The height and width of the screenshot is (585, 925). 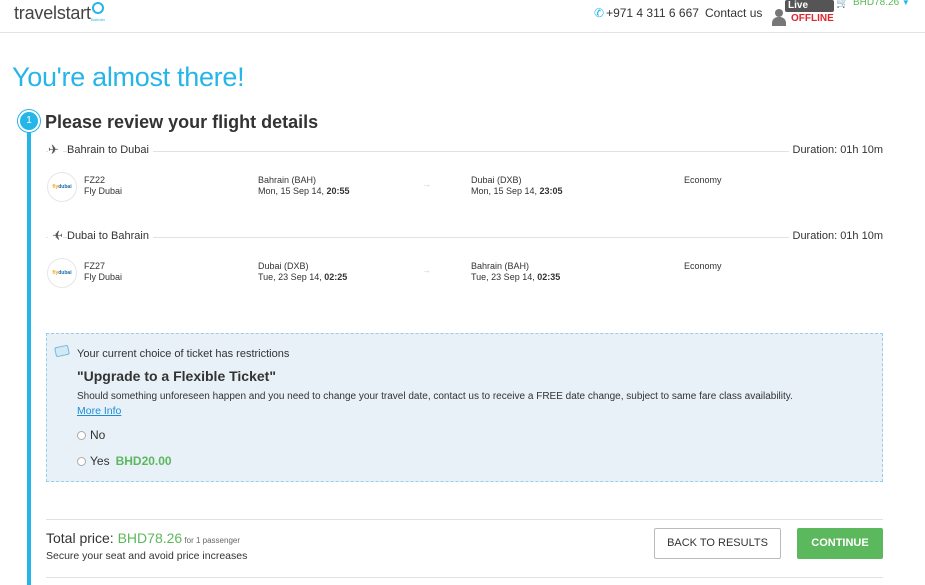 What do you see at coordinates (95, 266) in the screenshot?
I see `flight-number: FZ27` at bounding box center [95, 266].